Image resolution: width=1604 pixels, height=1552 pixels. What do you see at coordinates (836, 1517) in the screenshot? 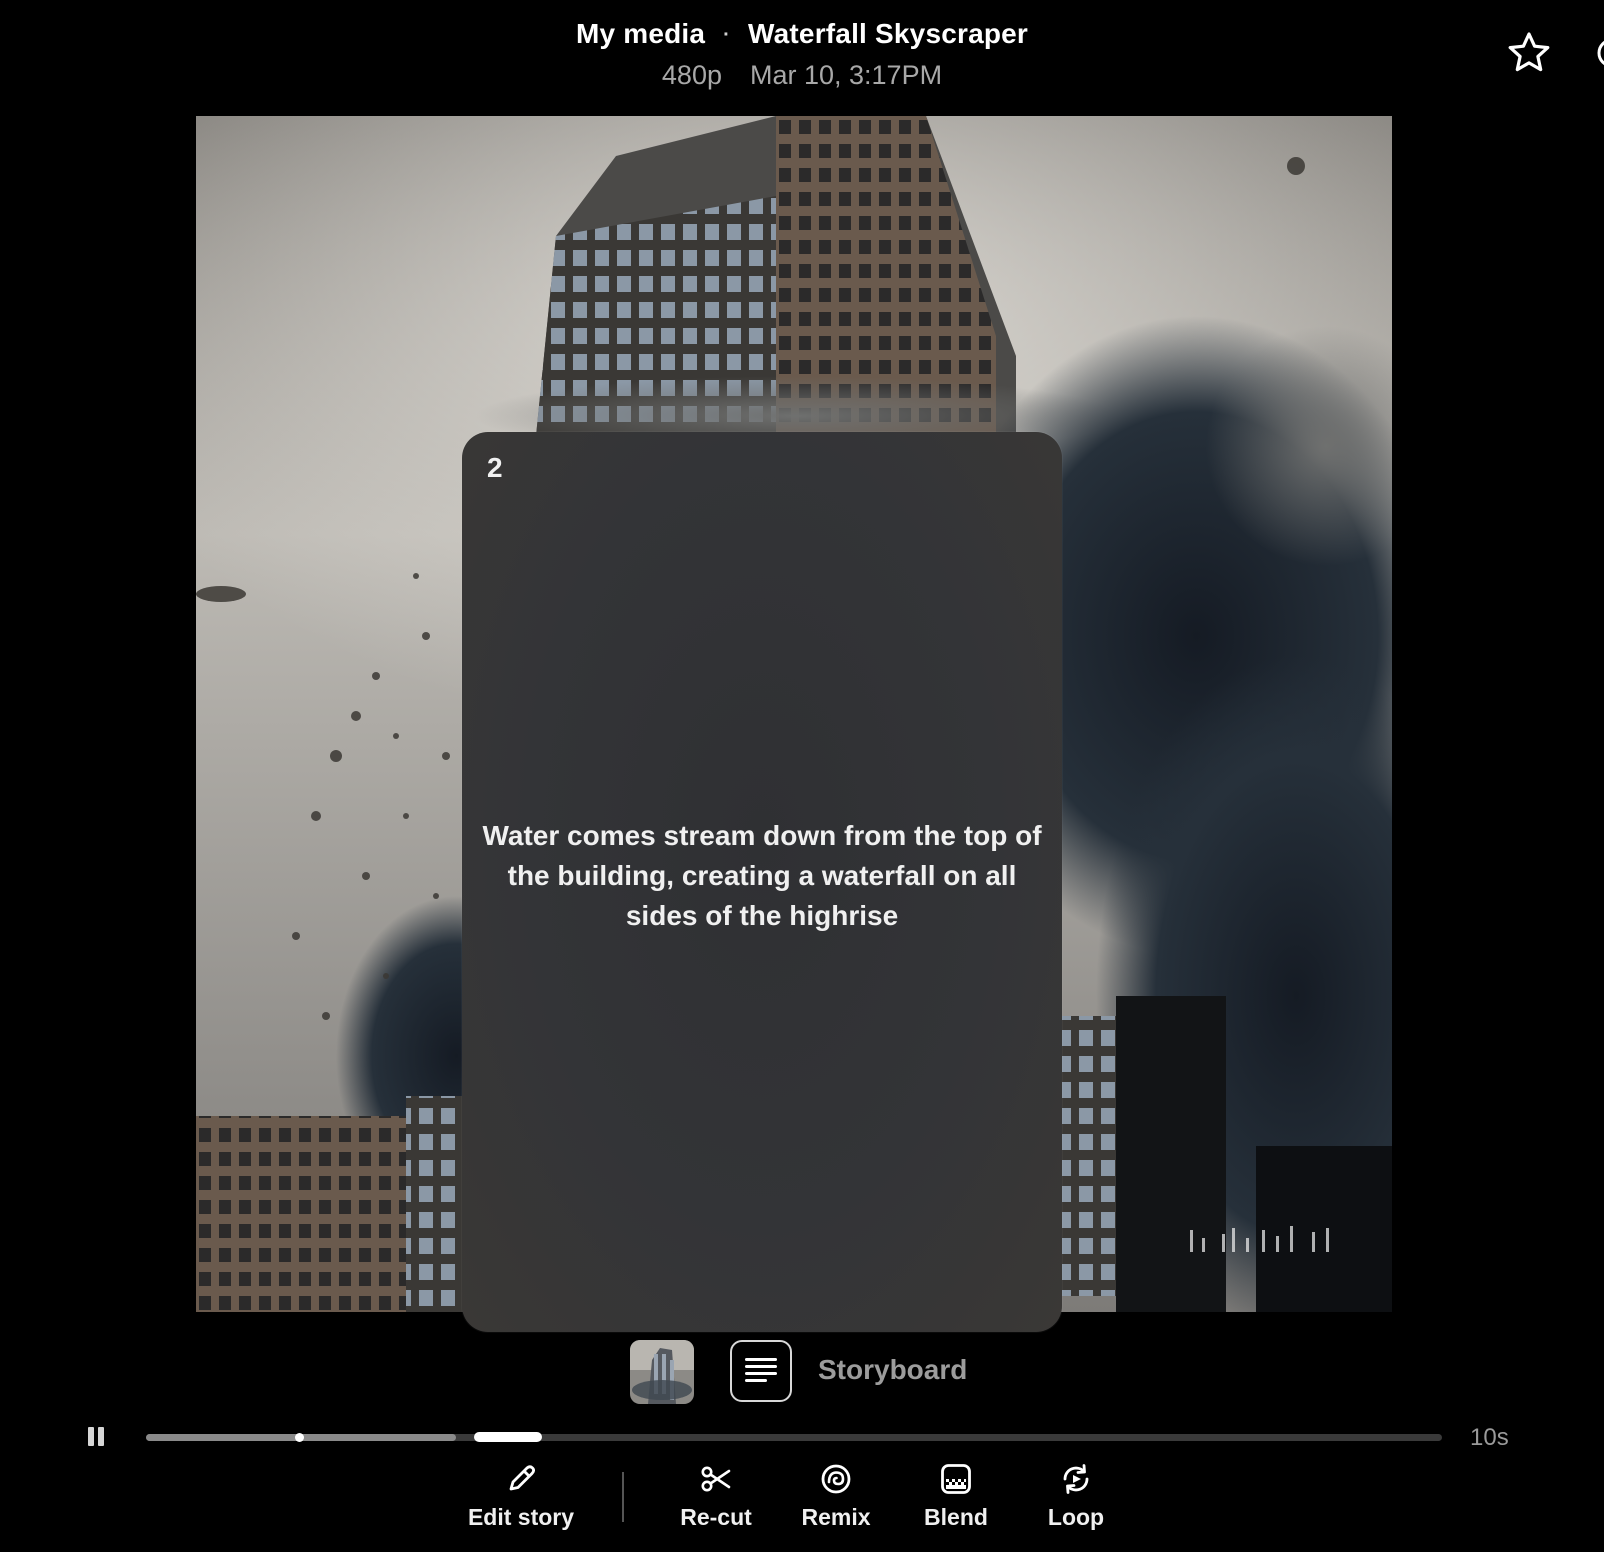
I see `remix-label: Remix` at bounding box center [836, 1517].